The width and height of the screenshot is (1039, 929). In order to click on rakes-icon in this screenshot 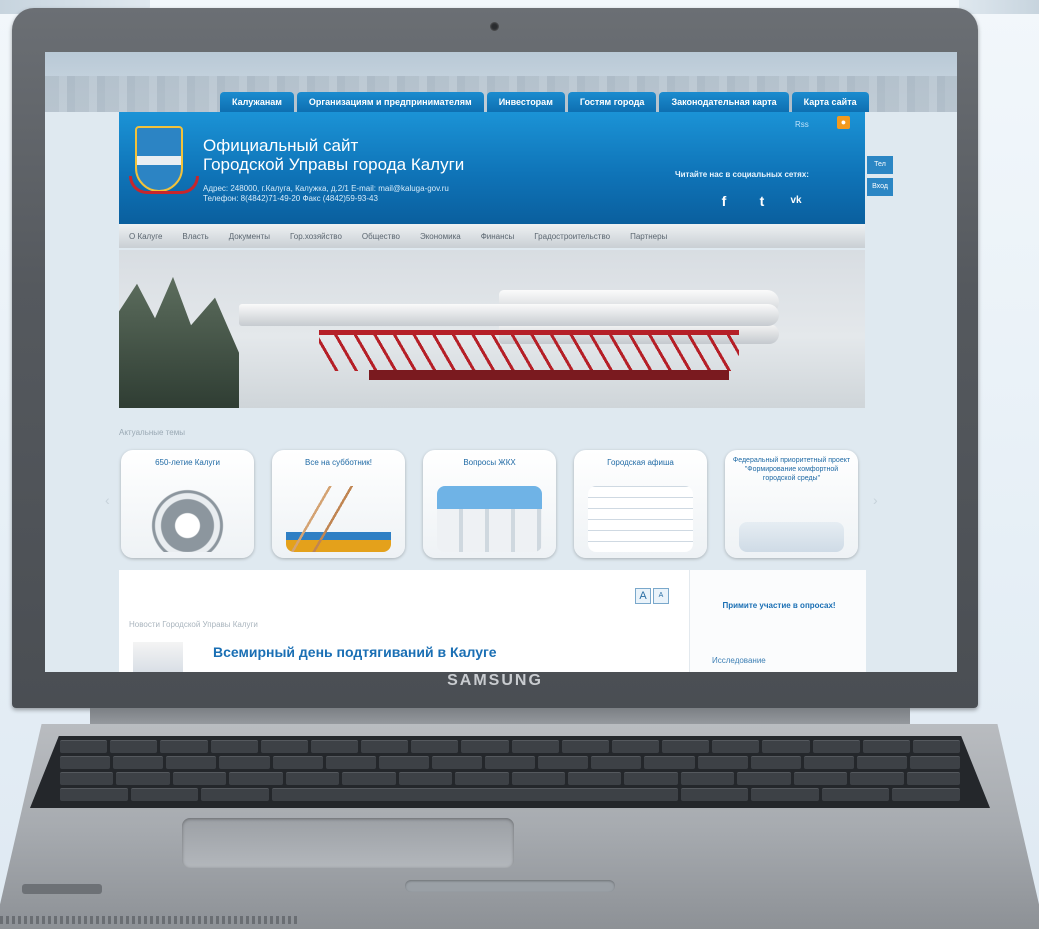, I will do `click(338, 519)`.